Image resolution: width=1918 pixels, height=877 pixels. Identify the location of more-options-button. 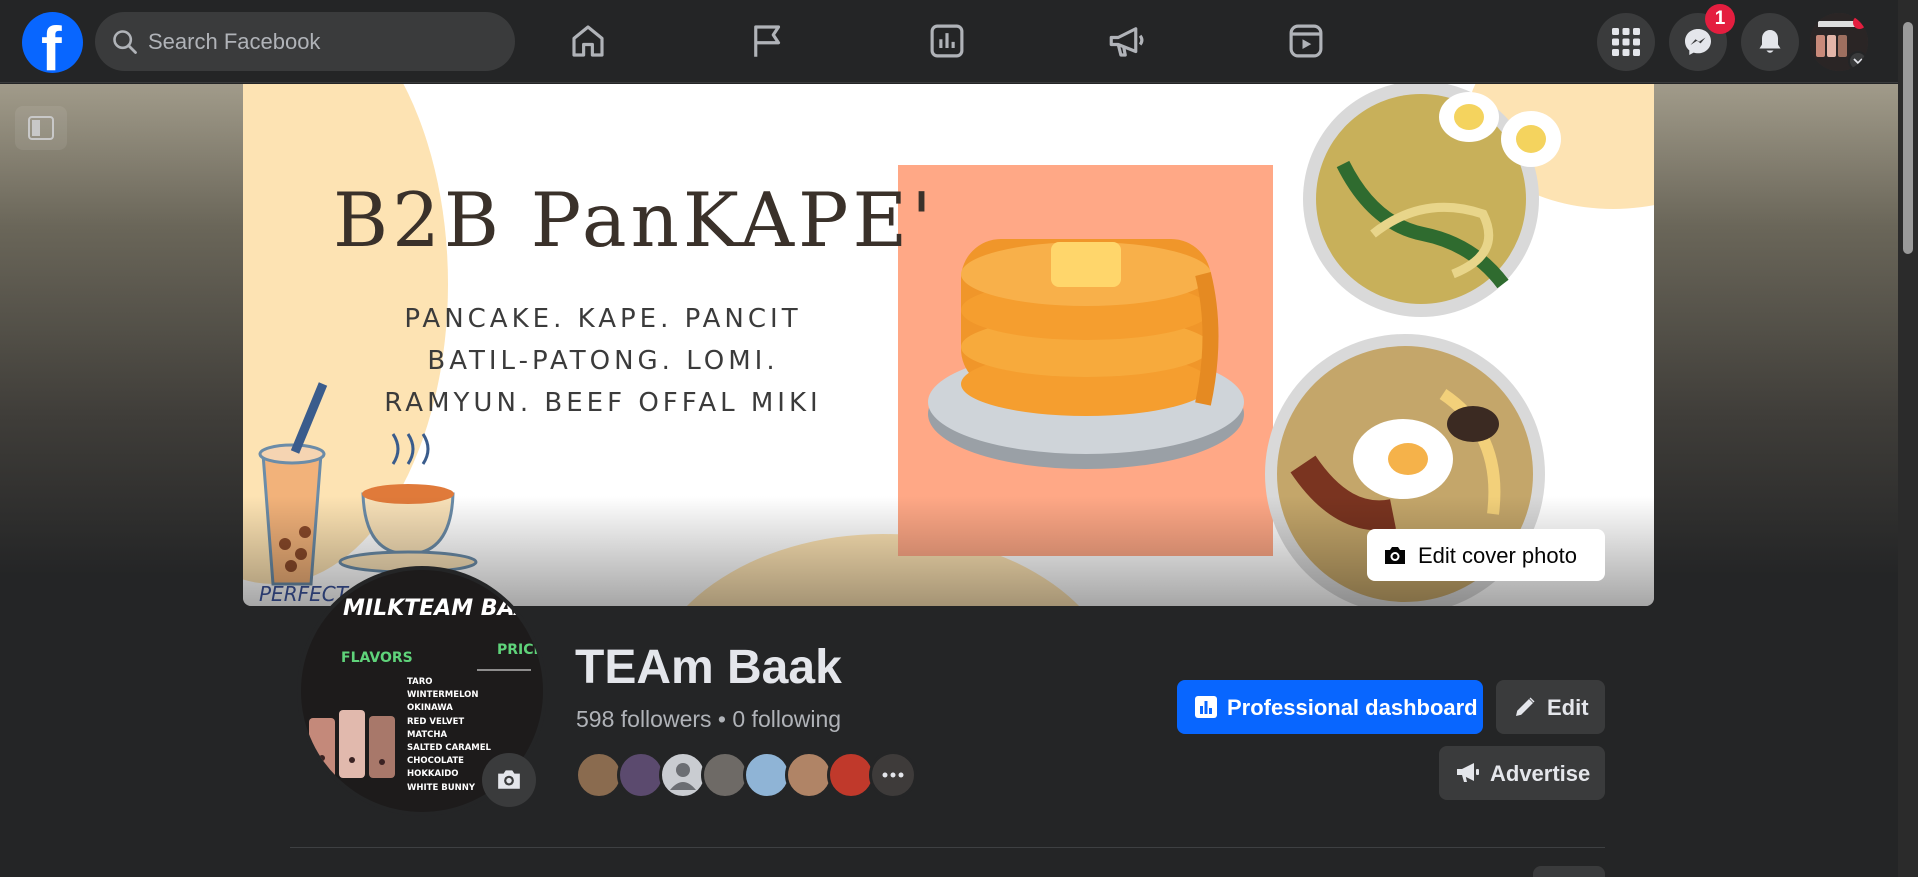
(1569, 871).